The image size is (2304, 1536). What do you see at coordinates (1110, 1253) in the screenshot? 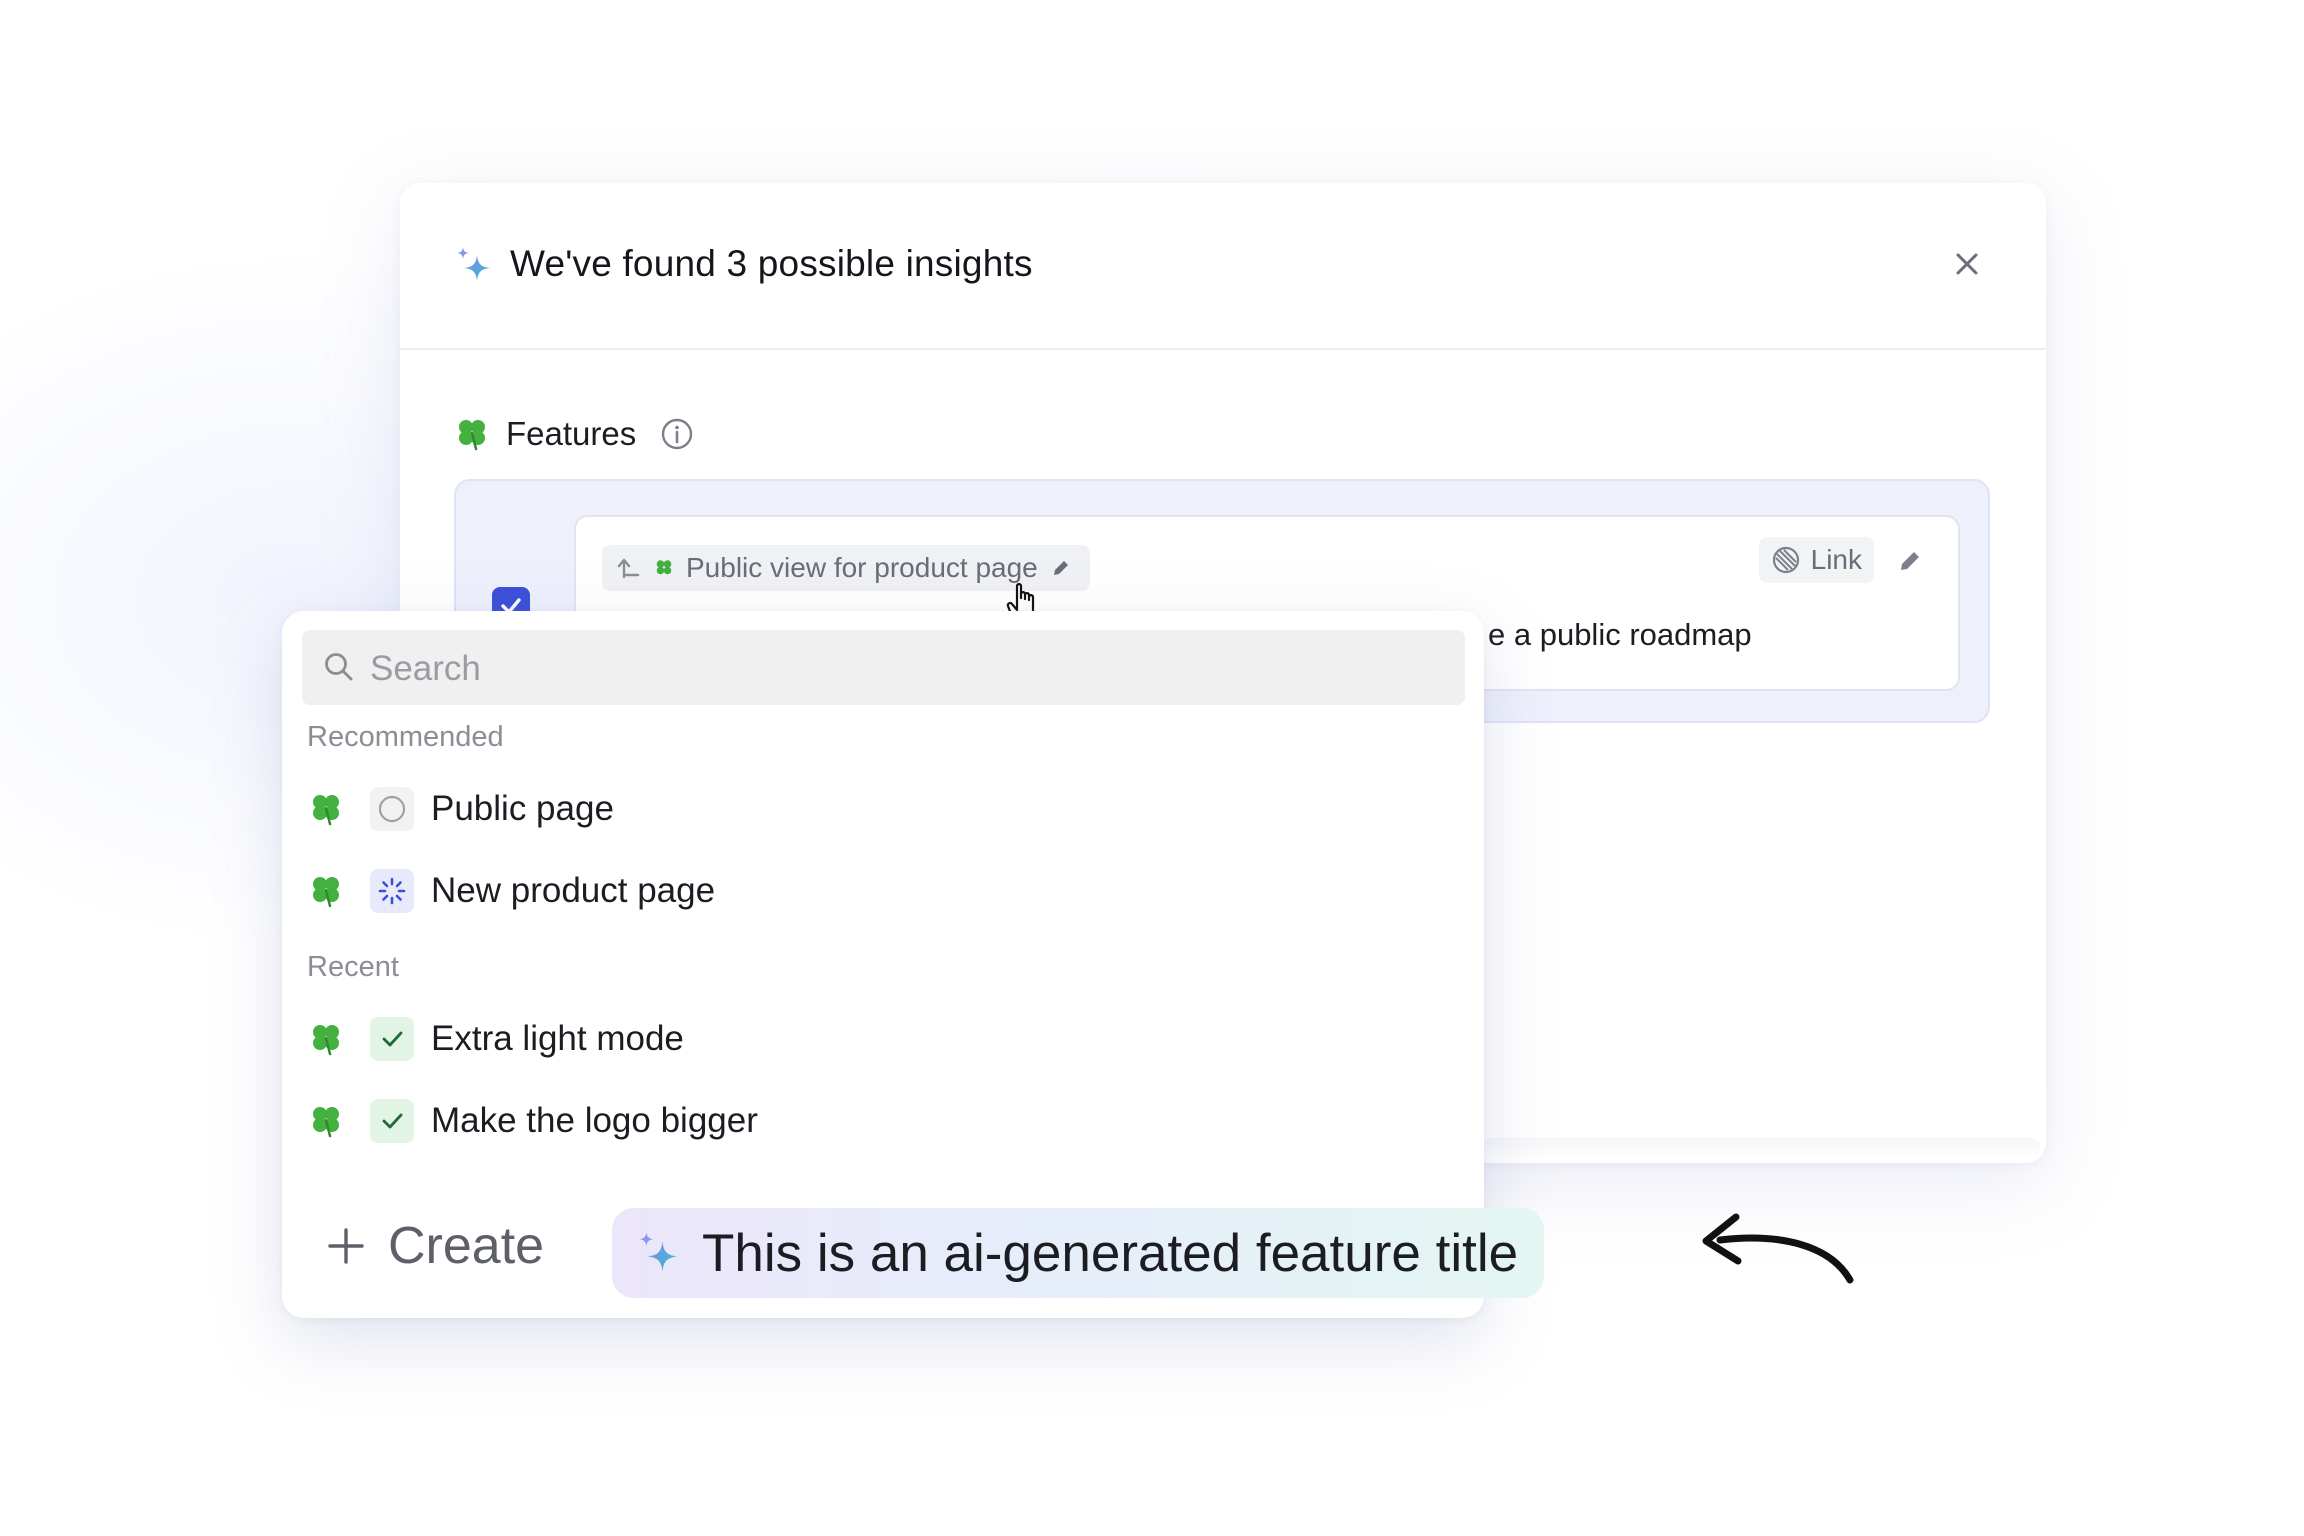
I see `ai-suggestion-label: This is an ai-generated feature title` at bounding box center [1110, 1253].